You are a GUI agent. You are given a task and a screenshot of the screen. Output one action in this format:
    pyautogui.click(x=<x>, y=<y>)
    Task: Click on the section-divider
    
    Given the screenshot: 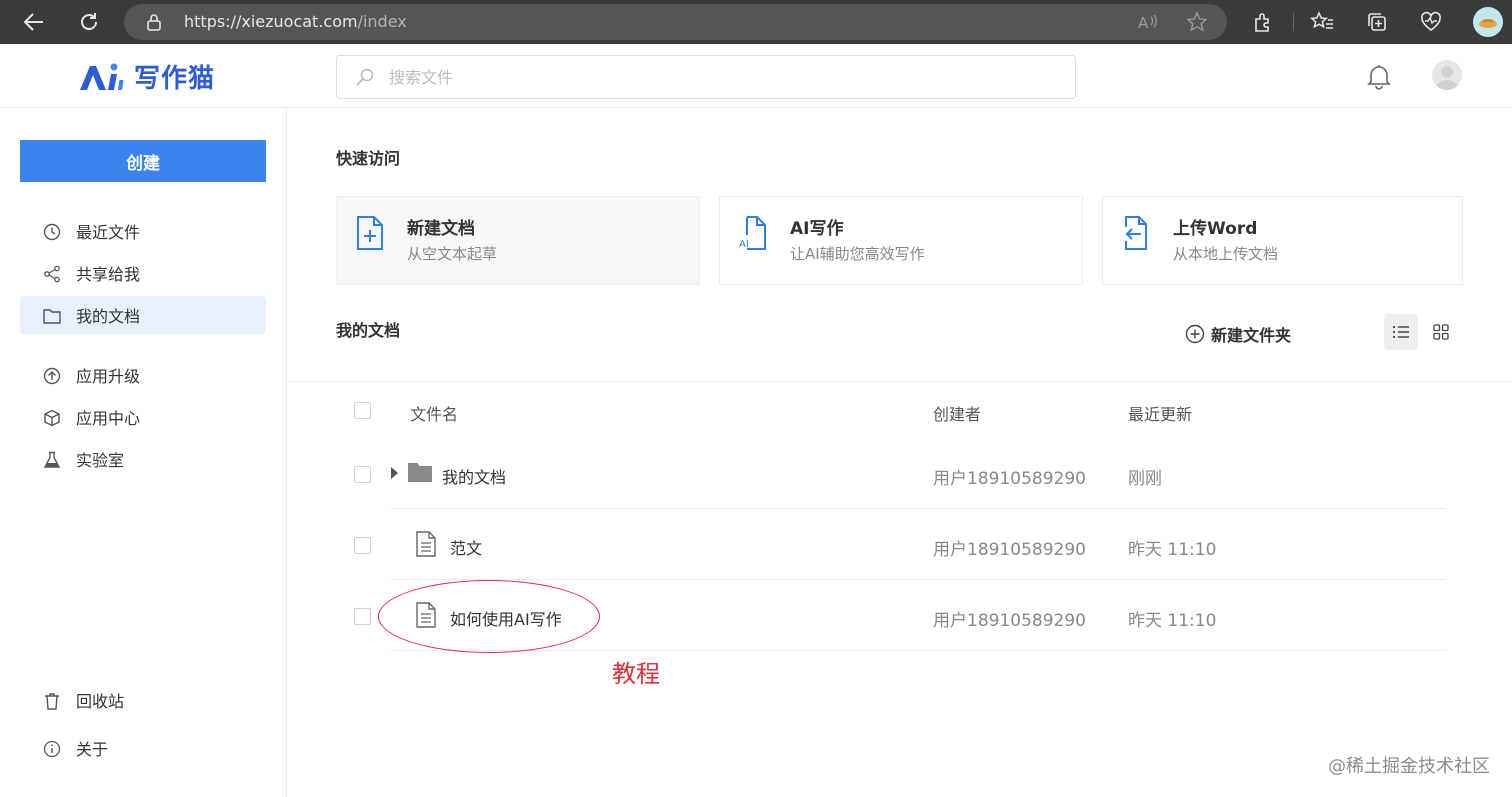 What is the action you would take?
    pyautogui.click(x=899, y=381)
    